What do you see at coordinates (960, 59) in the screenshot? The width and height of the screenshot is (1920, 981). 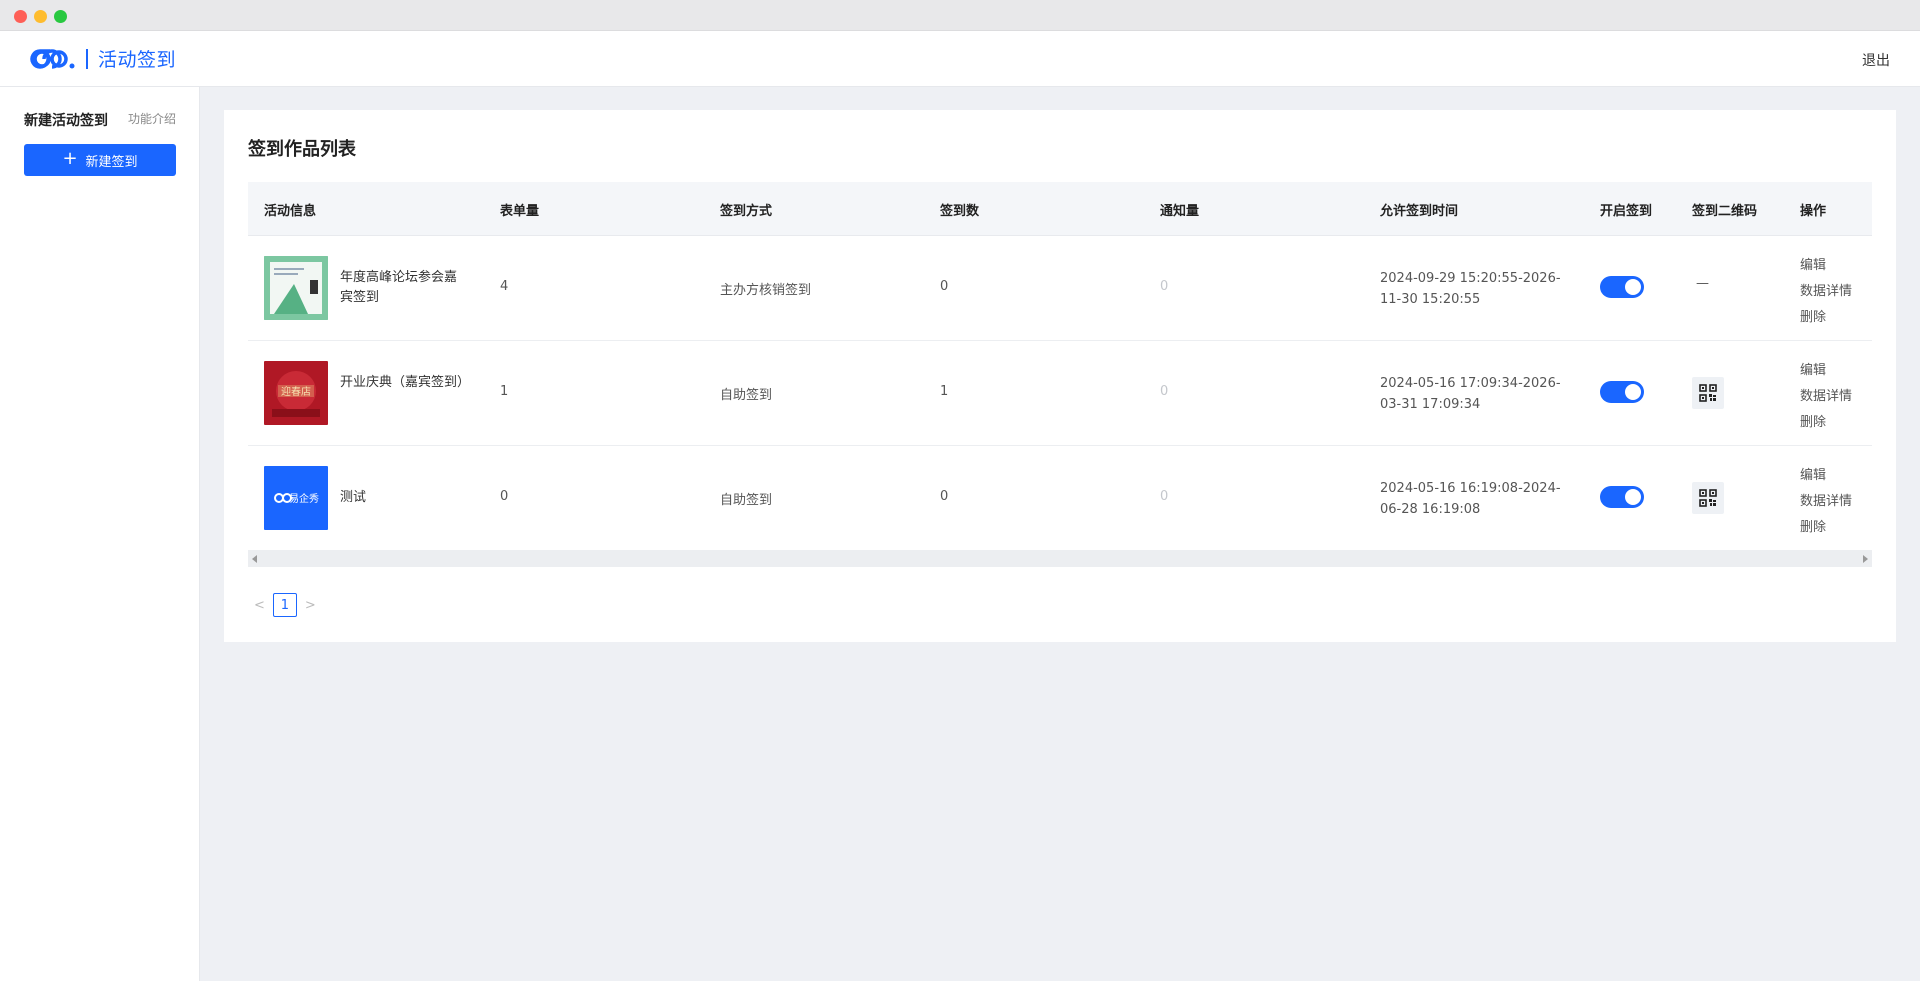 I see `top-navbar: 活动签到 退出` at bounding box center [960, 59].